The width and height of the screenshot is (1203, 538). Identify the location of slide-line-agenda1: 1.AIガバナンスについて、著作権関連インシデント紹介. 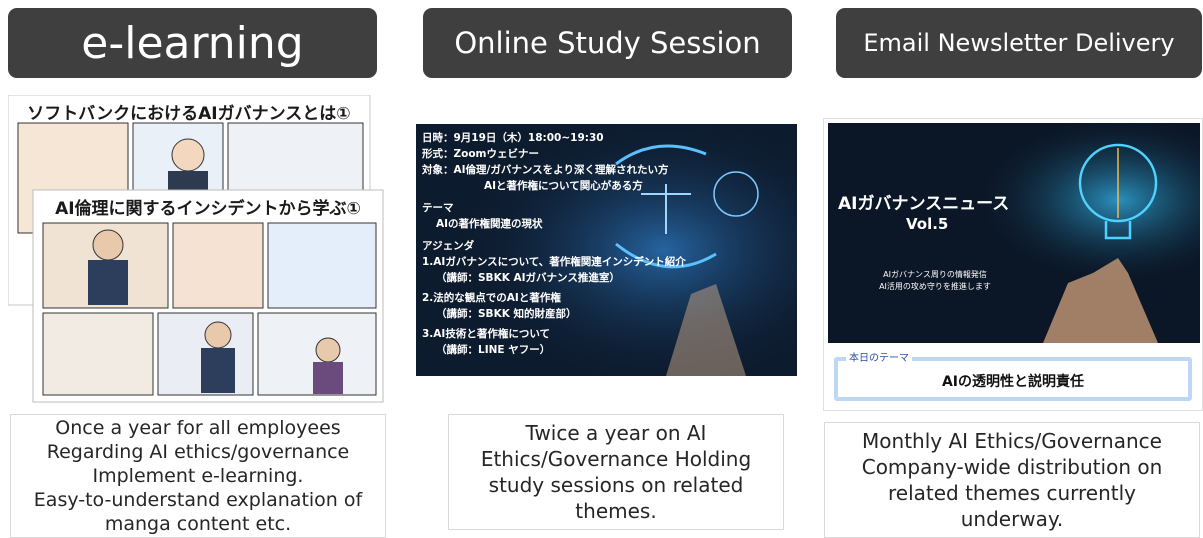
(554, 262).